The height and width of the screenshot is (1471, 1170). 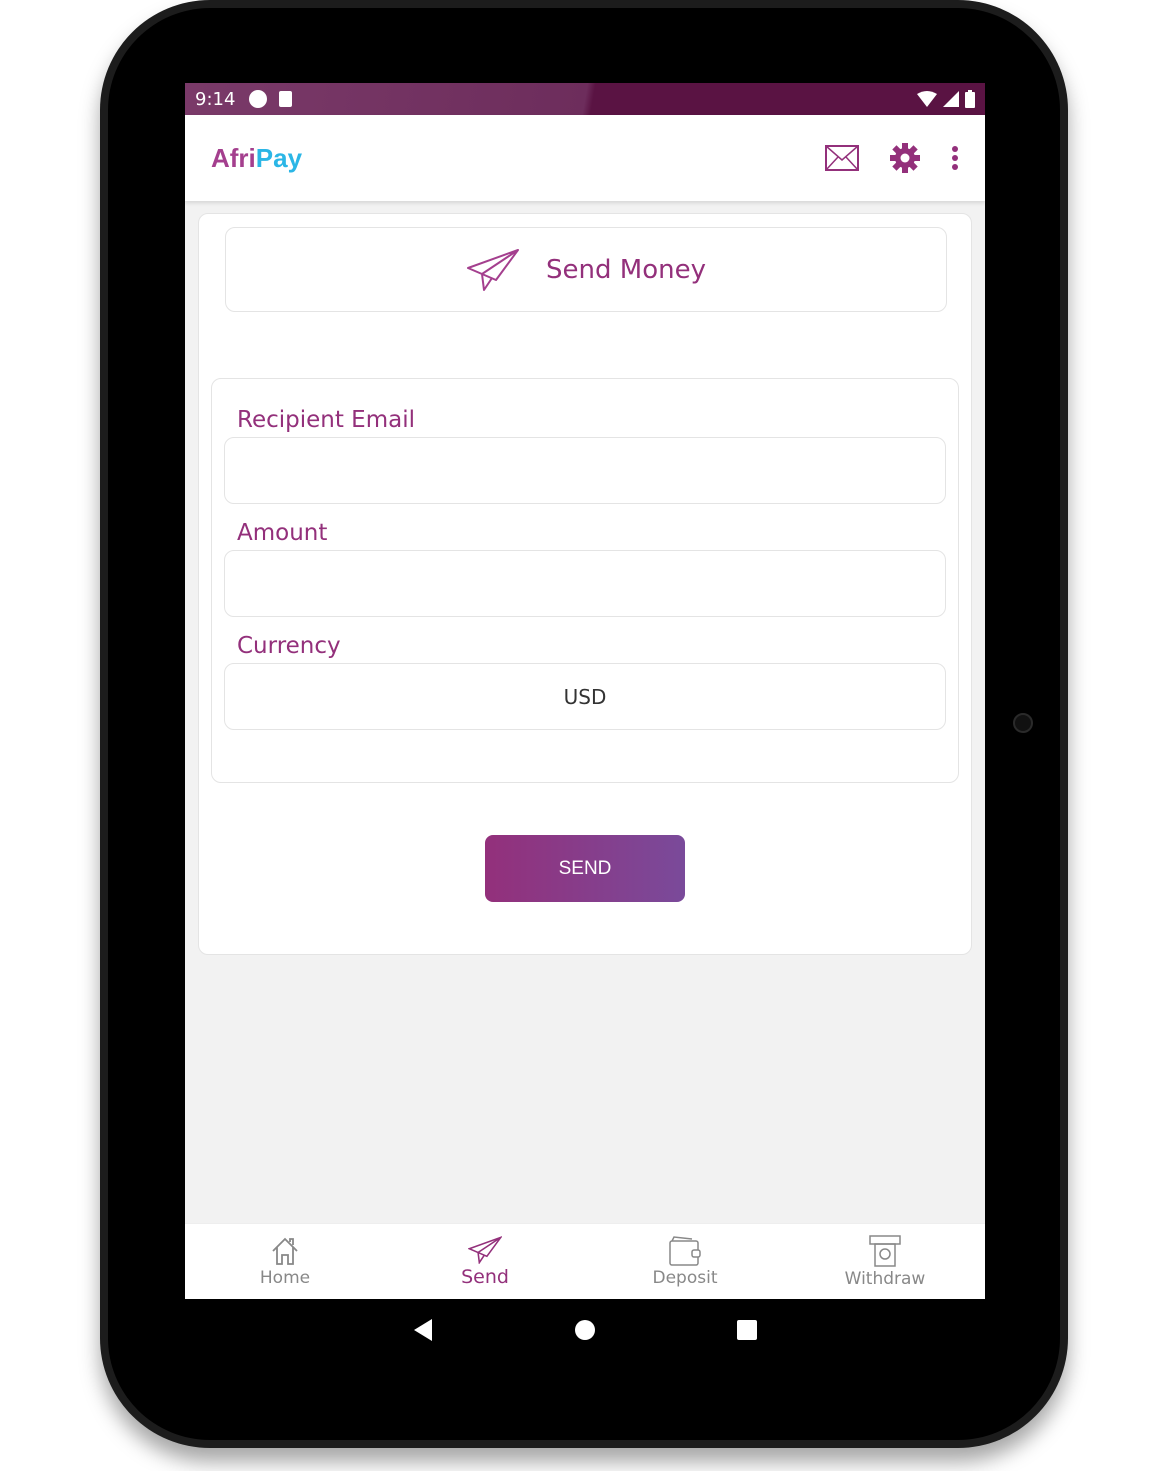 I want to click on bottom-nav: Home Send Deposit Withdraw, so click(x=585, y=1261).